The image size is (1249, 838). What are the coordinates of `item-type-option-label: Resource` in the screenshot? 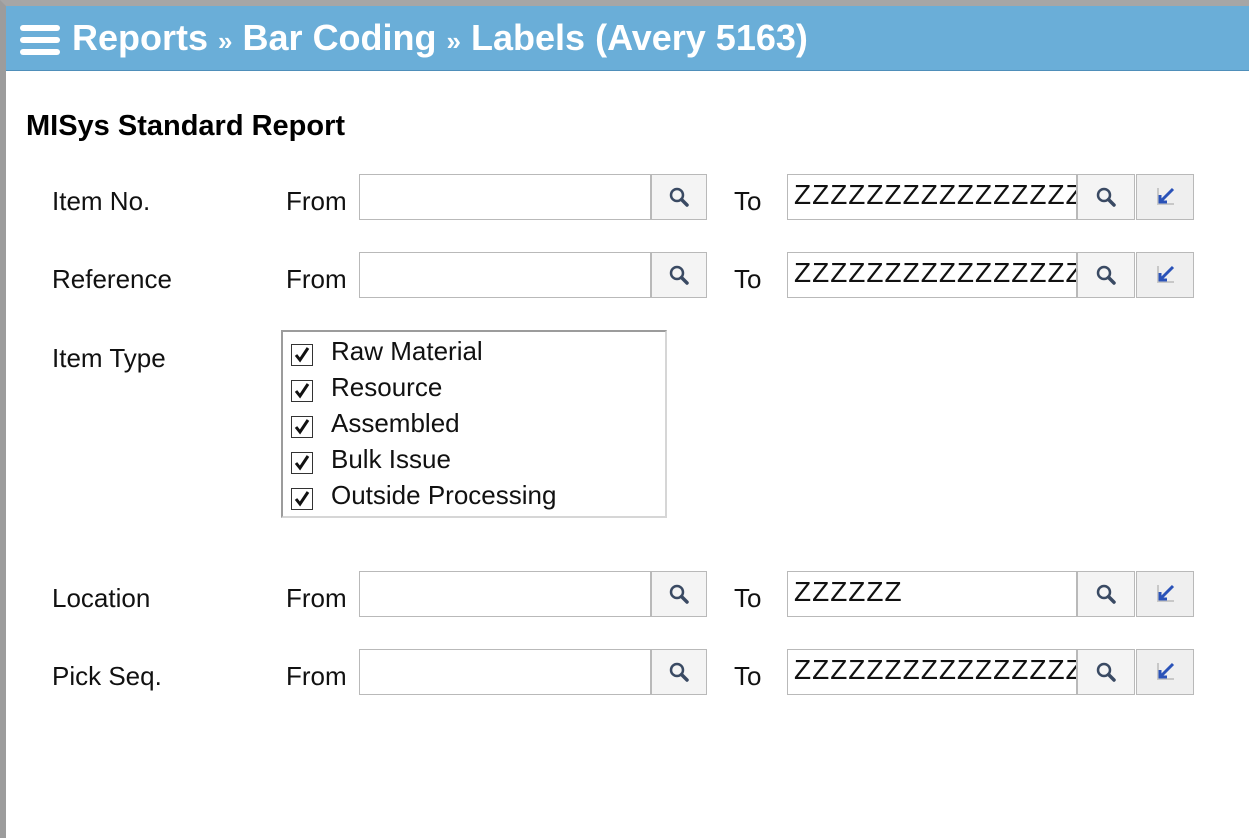 It's located at (387, 387).